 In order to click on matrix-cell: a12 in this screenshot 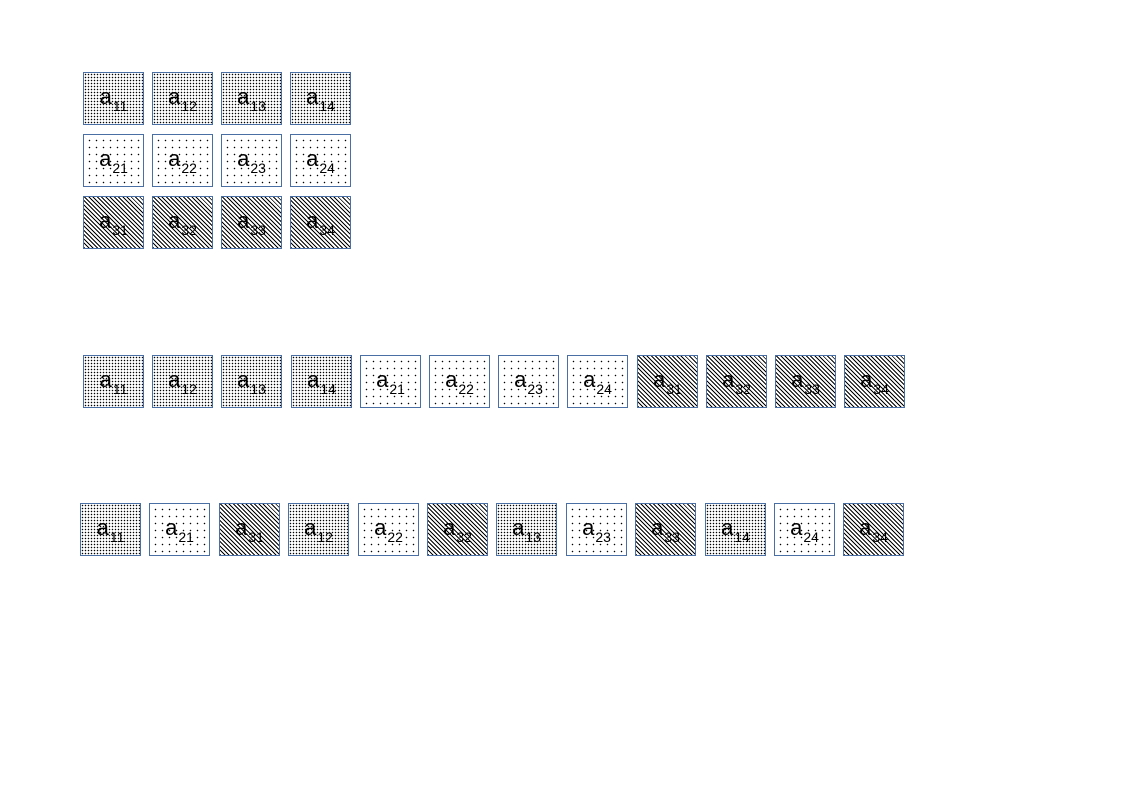, I will do `click(182, 98)`.